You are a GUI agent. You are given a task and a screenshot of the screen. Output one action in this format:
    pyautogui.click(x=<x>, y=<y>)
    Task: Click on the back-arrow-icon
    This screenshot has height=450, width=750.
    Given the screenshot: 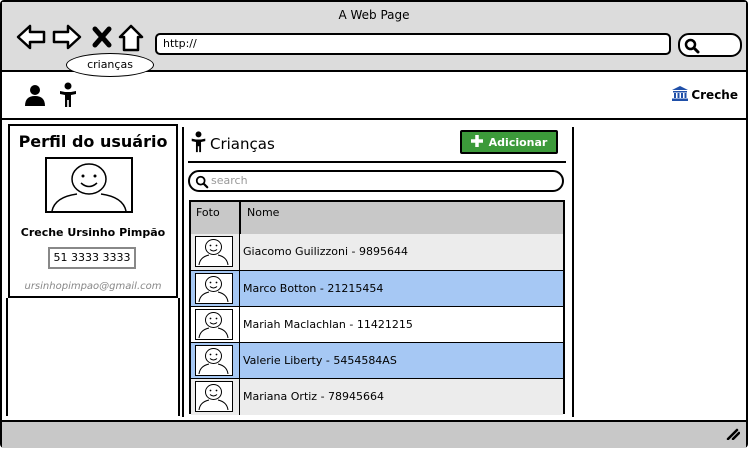 What is the action you would take?
    pyautogui.click(x=31, y=39)
    